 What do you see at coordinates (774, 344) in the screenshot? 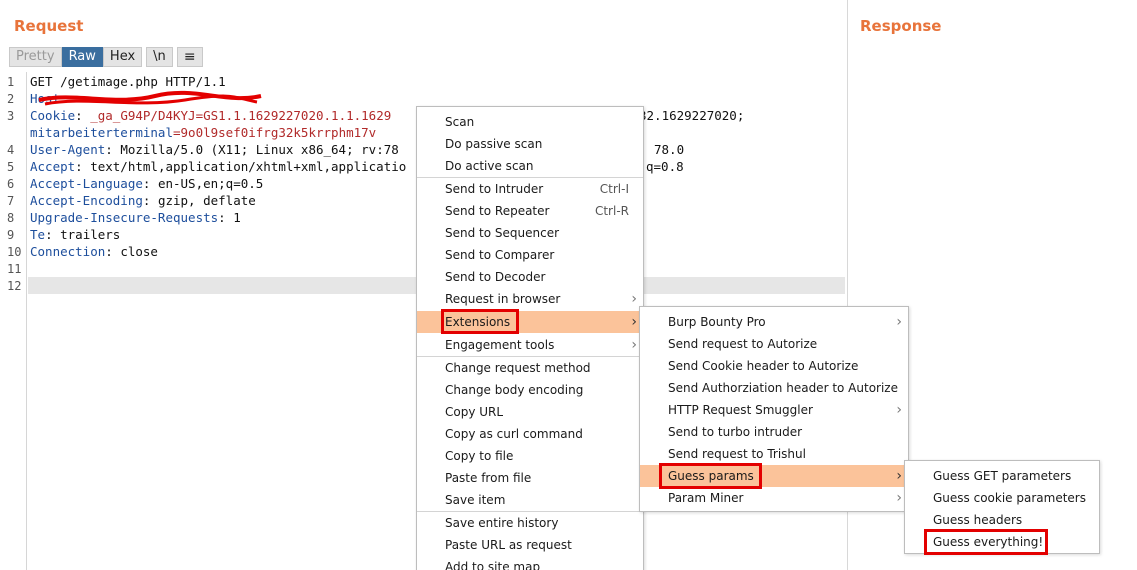
I see `menu-item-send-request-to-autorize: Send request to Autorize` at bounding box center [774, 344].